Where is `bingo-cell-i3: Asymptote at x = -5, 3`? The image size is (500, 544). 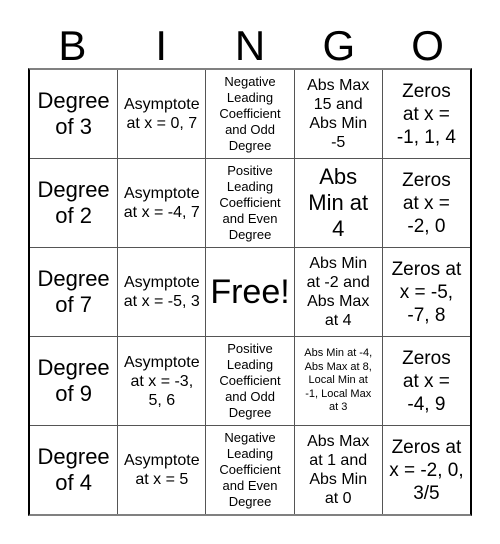 bingo-cell-i3: Asymptote at x = -5, 3 is located at coordinates (161, 292).